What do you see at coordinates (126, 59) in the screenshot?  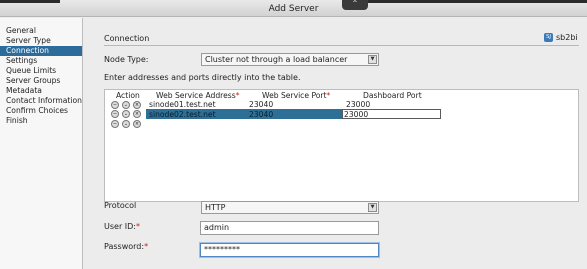 I see `node-type-label: Node Type:` at bounding box center [126, 59].